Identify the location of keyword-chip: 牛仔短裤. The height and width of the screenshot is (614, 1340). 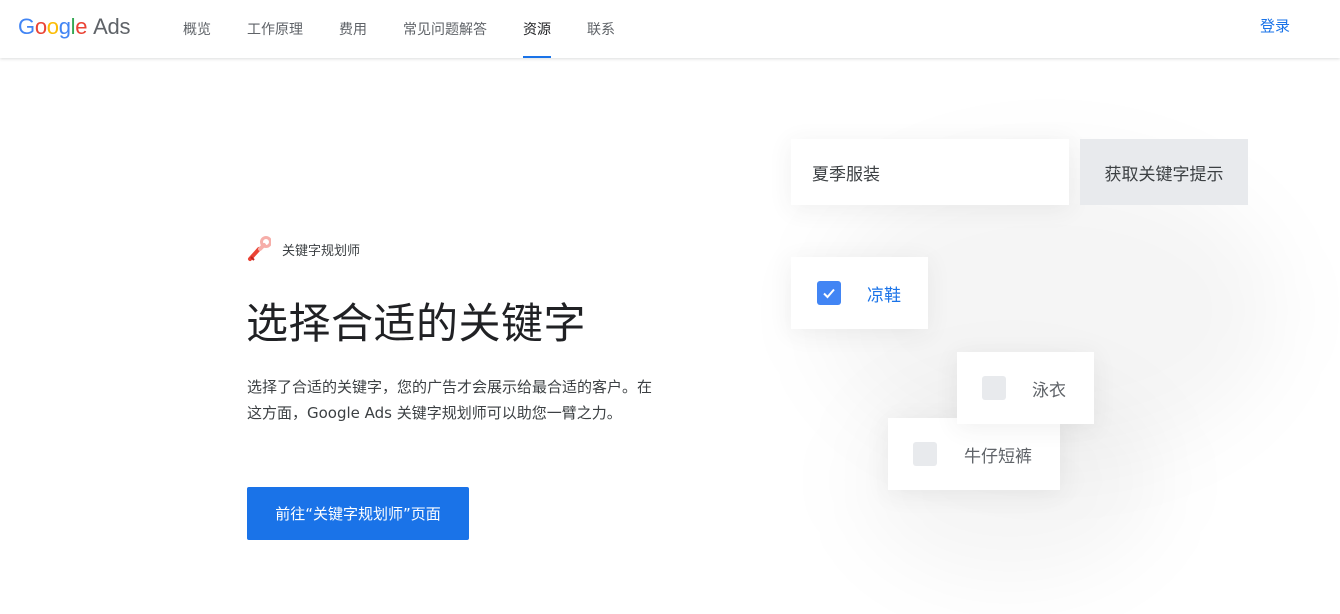
(974, 454).